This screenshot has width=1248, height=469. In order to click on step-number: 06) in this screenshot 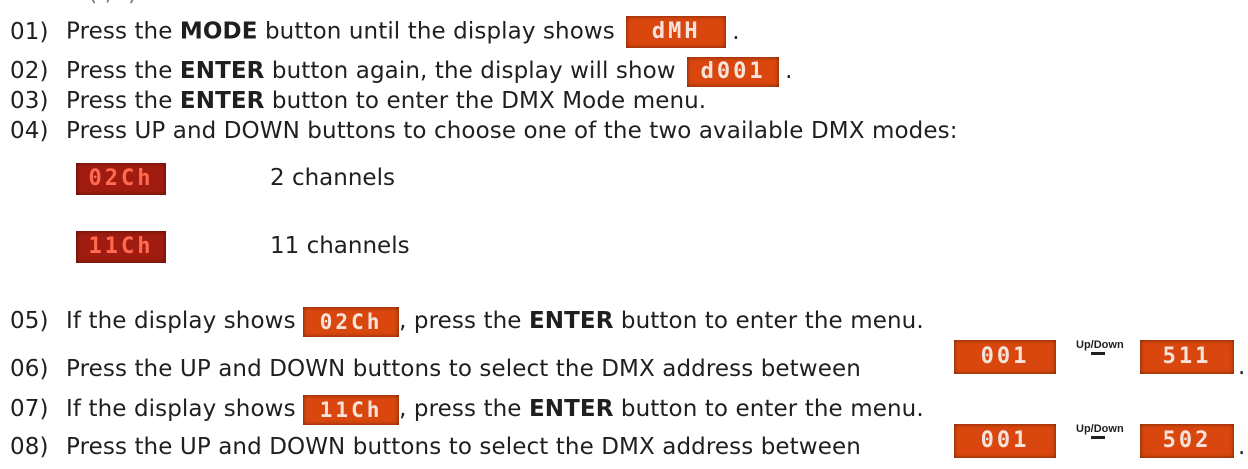, I will do `click(29, 369)`.